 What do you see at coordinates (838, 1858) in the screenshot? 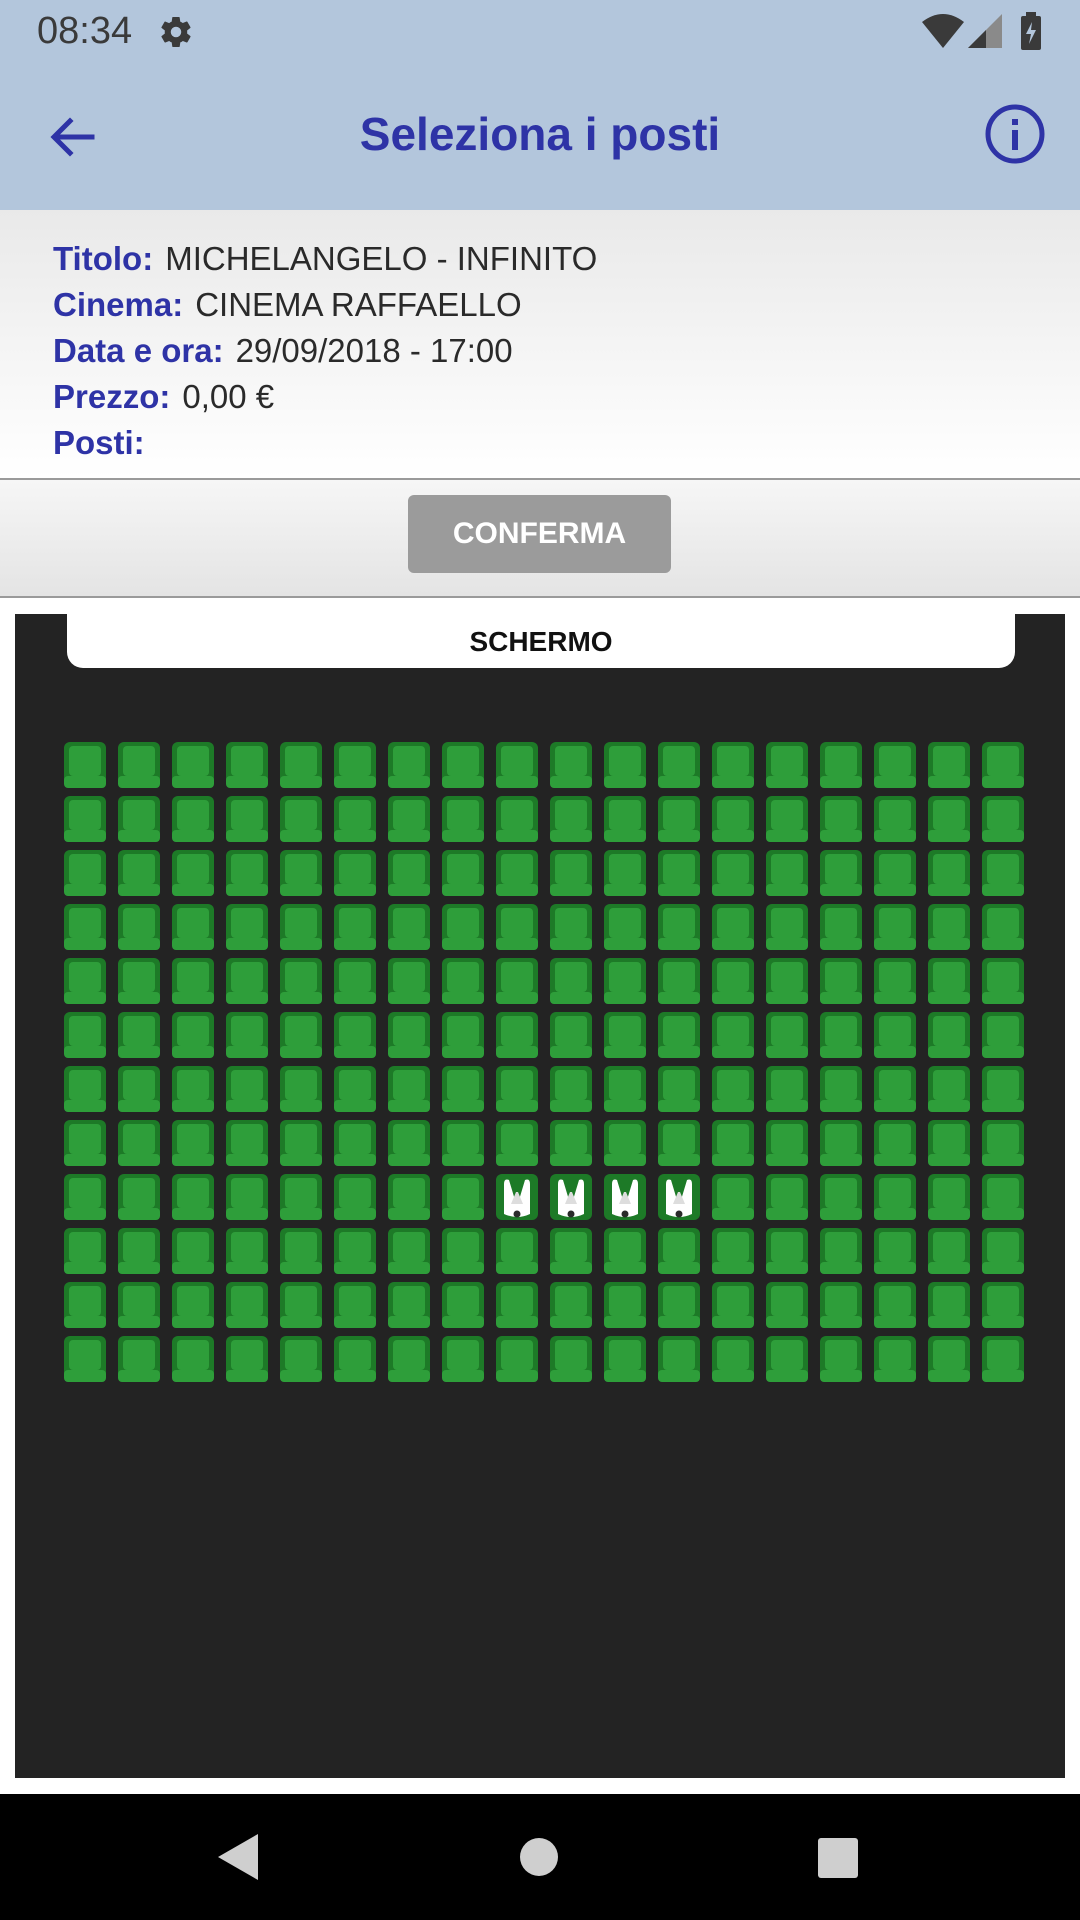
I see `nav-recent-icon` at bounding box center [838, 1858].